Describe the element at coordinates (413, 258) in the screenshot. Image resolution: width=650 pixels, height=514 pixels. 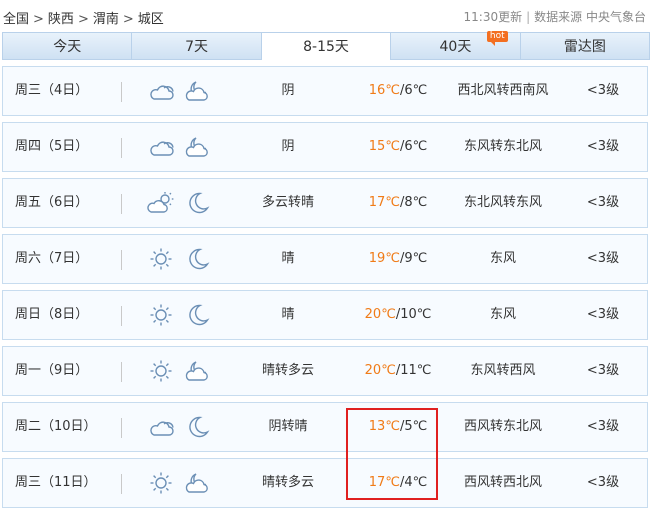
I see `low-temp: /9℃` at that location.